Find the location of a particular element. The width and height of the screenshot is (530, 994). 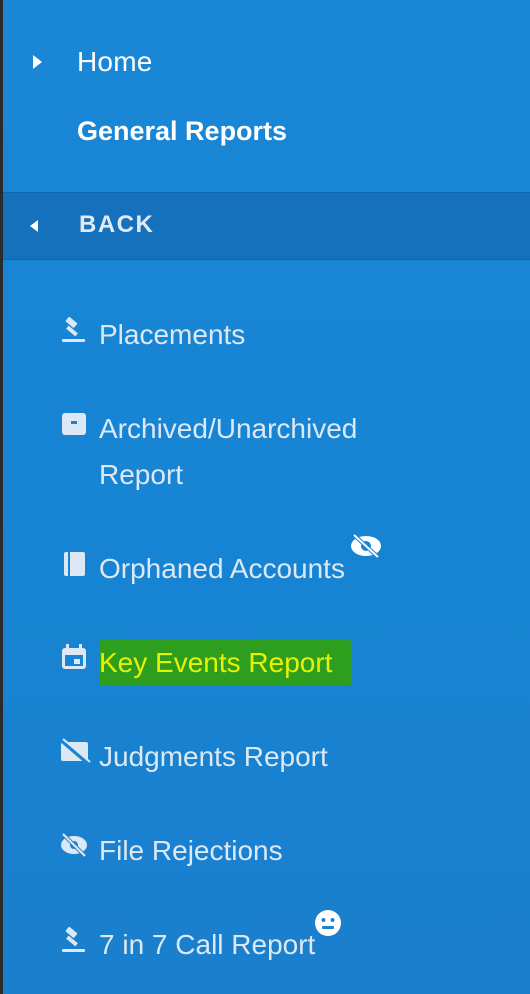

archive-box-icon is located at coordinates (74, 423).